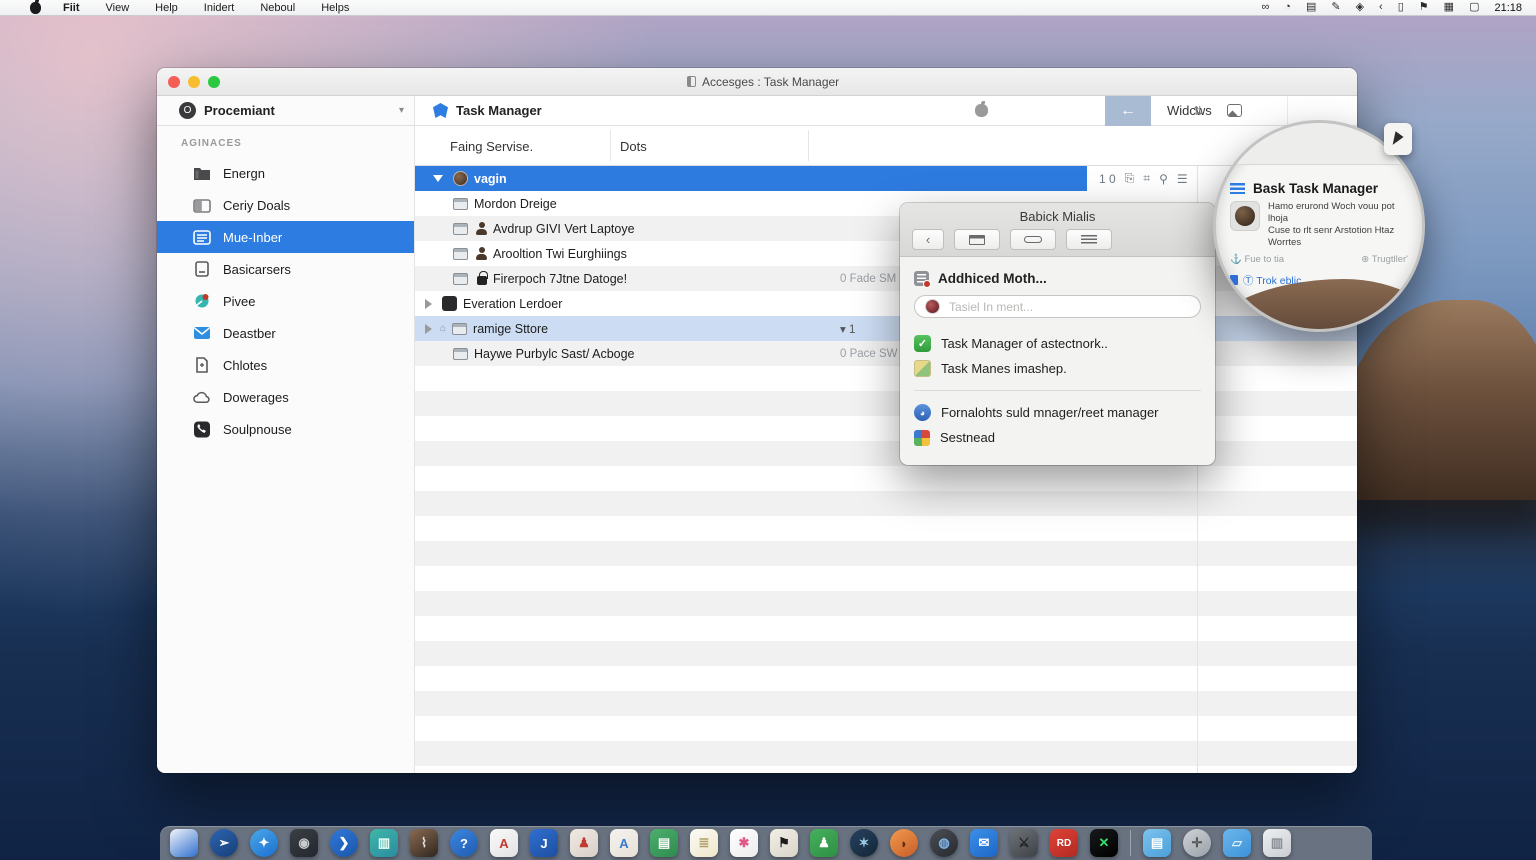 Image resolution: width=1536 pixels, height=860 pixels. I want to click on menu-item-insert: Inidert, so click(219, 8).